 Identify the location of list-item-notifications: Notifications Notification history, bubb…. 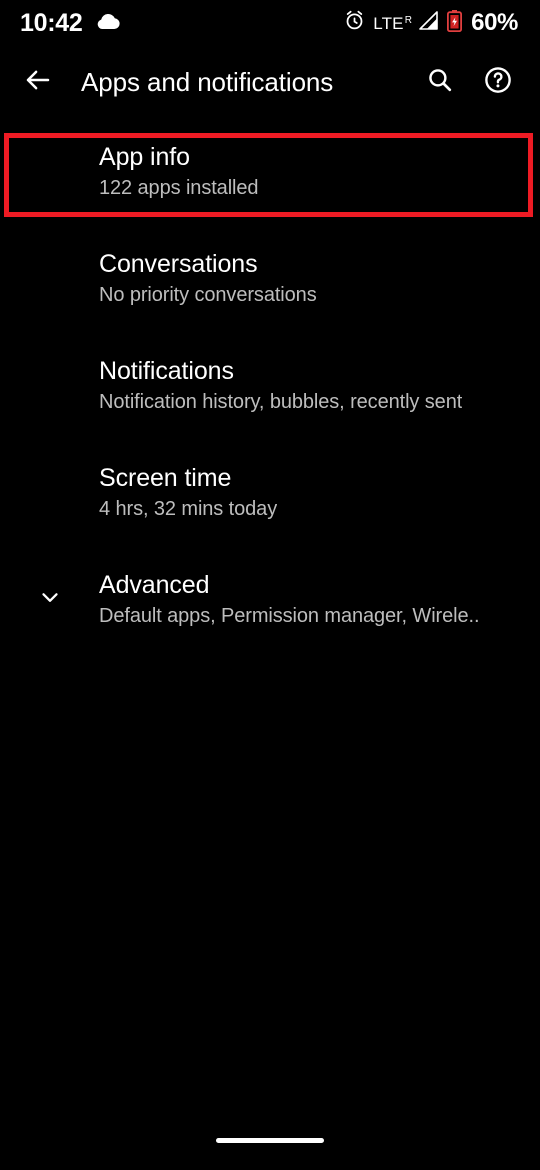
(270, 385).